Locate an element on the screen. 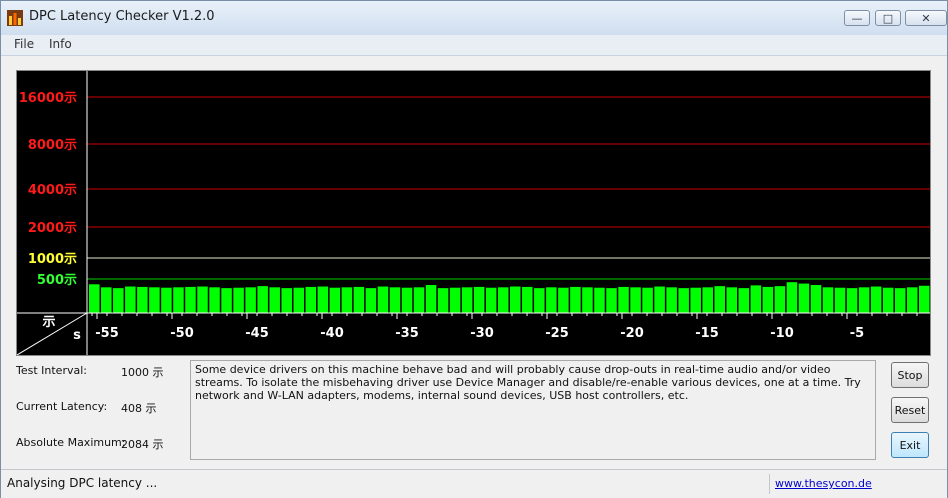 This screenshot has height=498, width=948. title-bar: DPC Latency Checker V1.2.0 — □ ✕ is located at coordinates (474, 18).